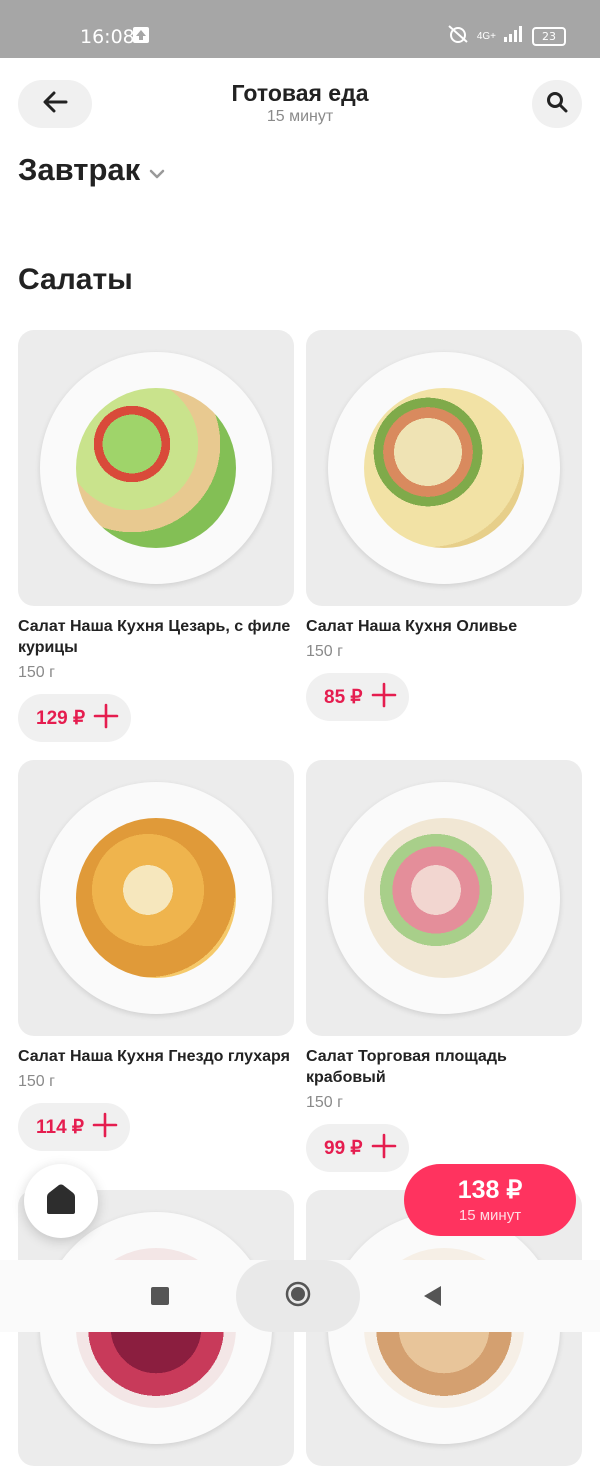 This screenshot has width=600, height=1466. I want to click on battery-icon: 23, so click(549, 36).